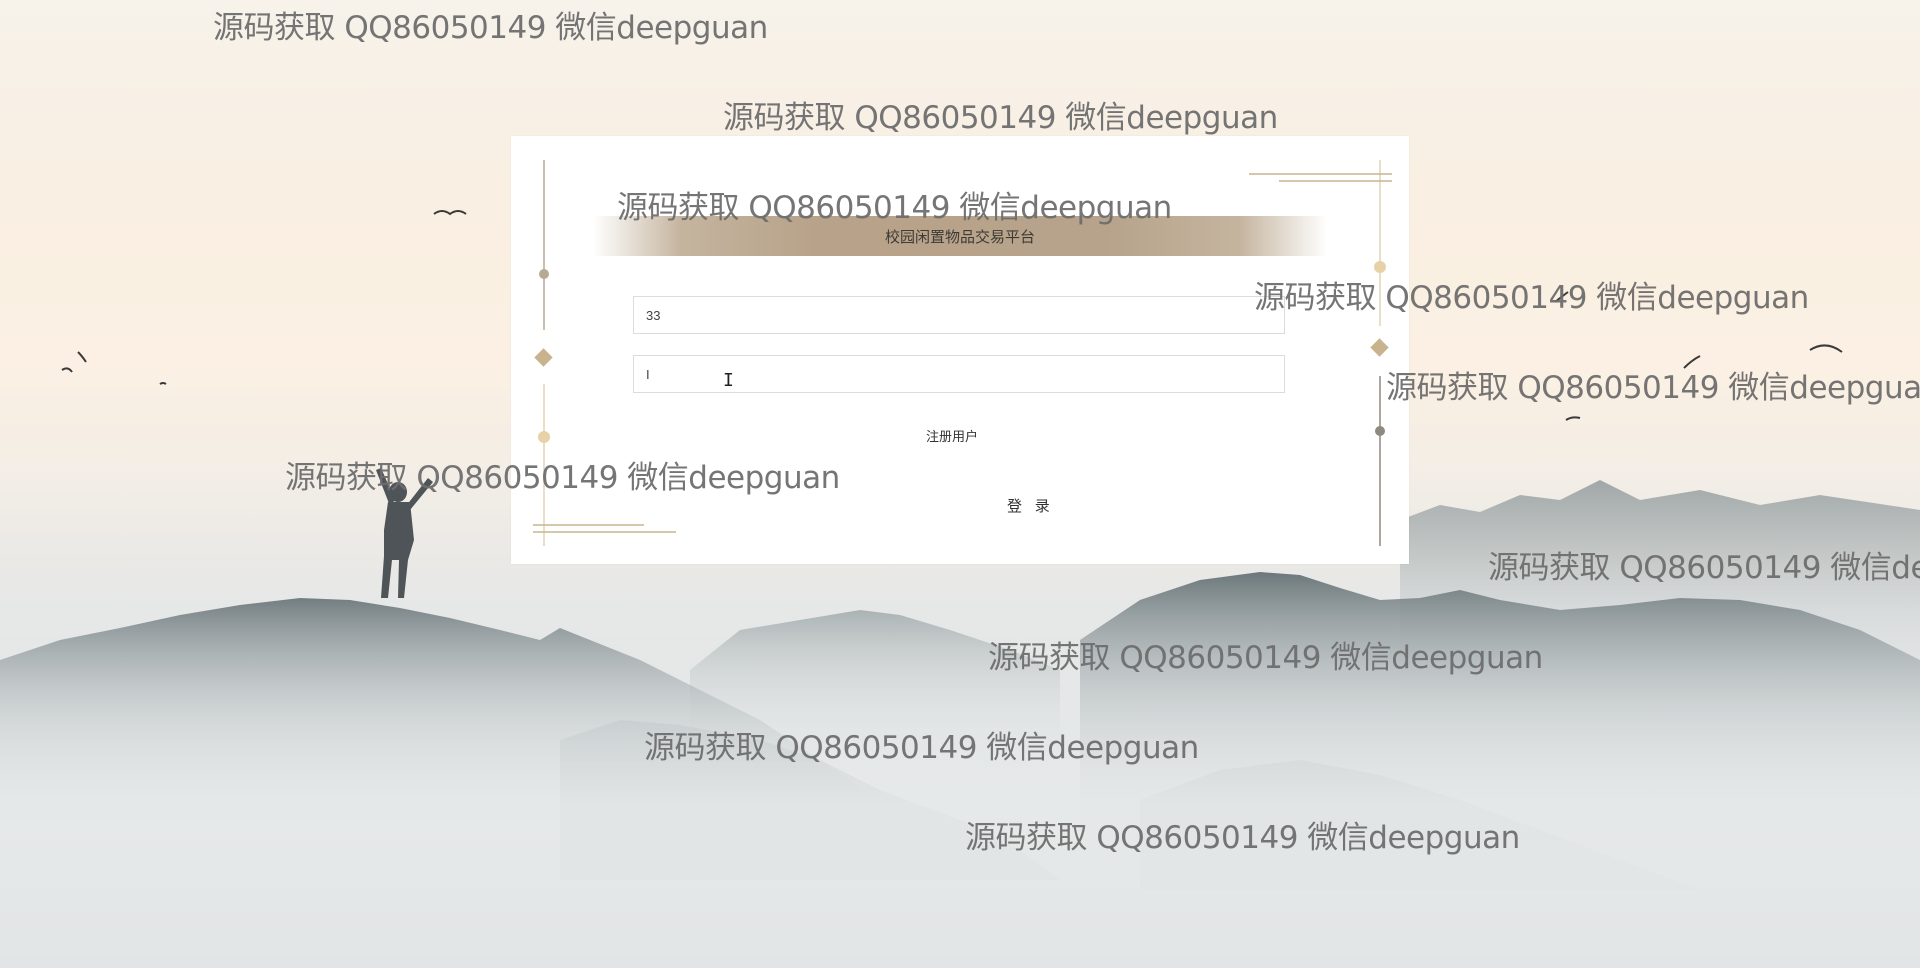  Describe the element at coordinates (1030, 505) in the screenshot. I see `login-button: 登 录` at that location.